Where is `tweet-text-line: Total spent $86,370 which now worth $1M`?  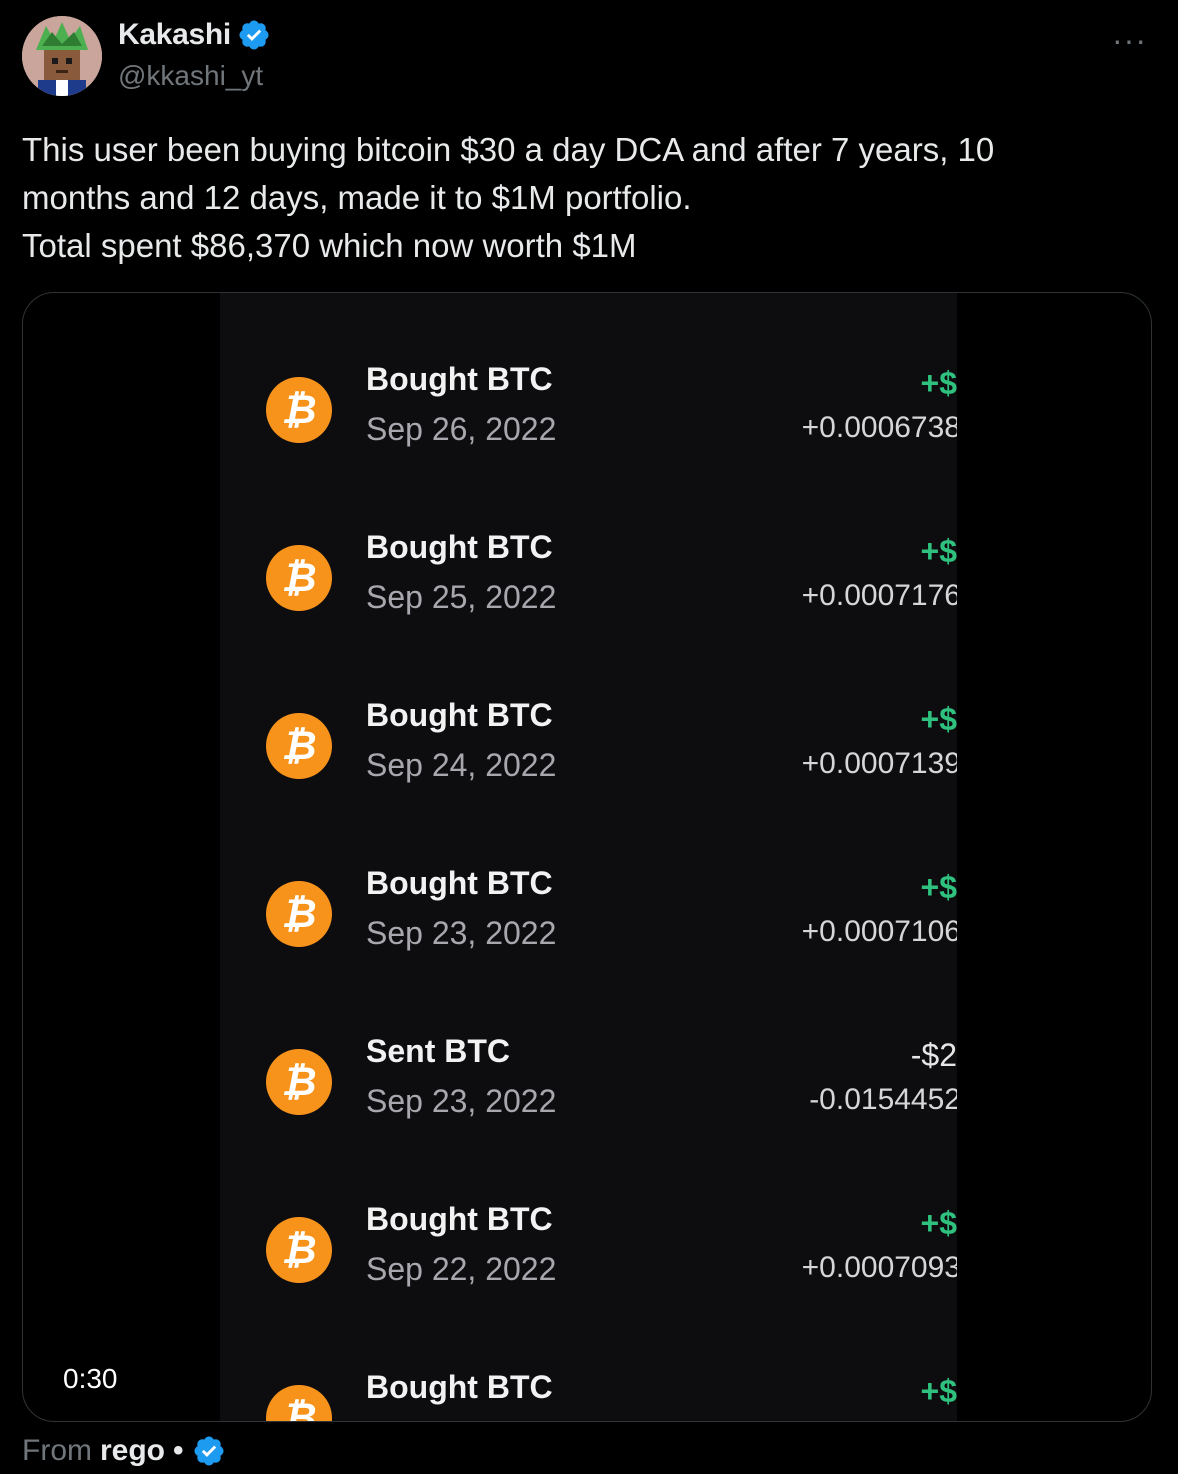 tweet-text-line: Total spent $86,370 which now worth $1M is located at coordinates (329, 245).